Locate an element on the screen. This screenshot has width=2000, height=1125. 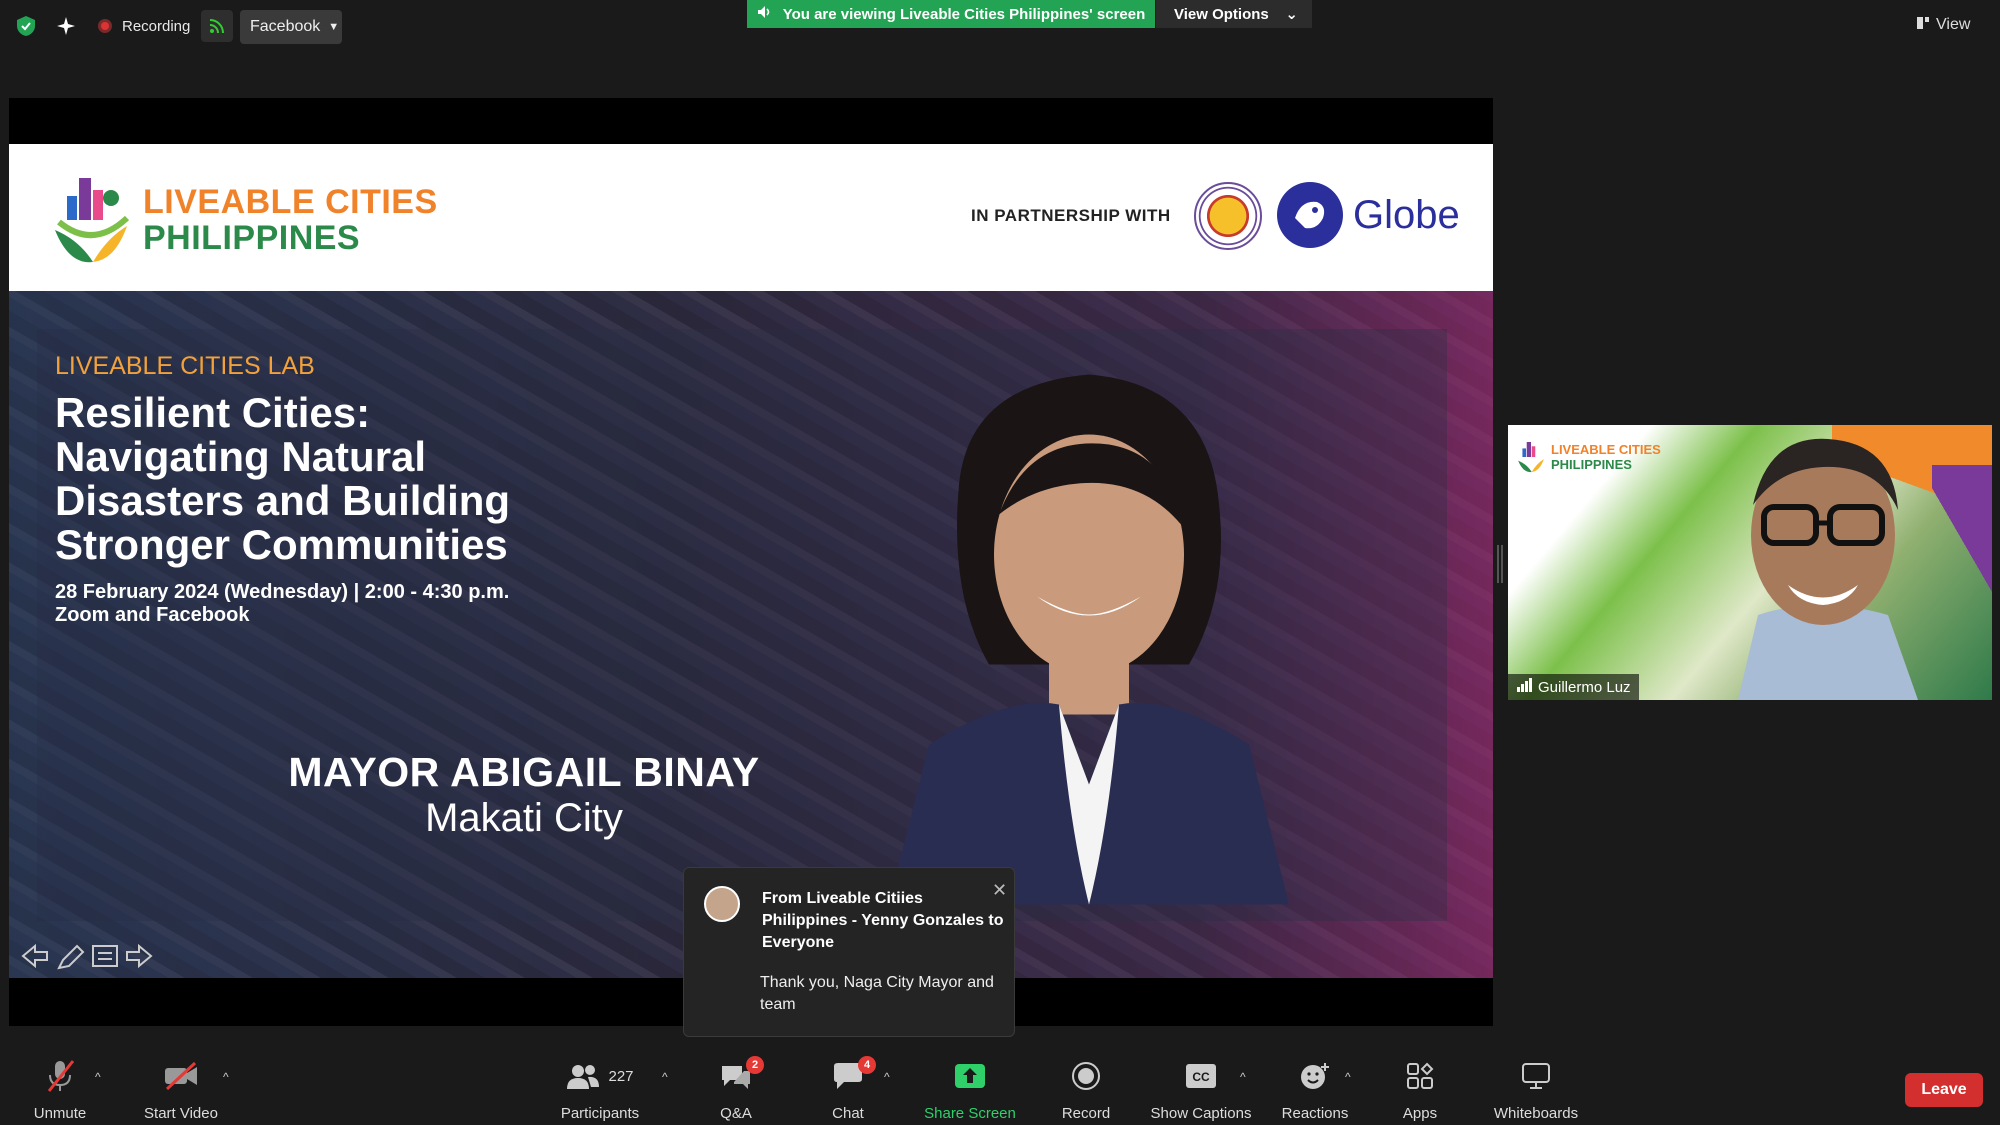
leave-button: Leave is located at coordinates (1944, 1090).